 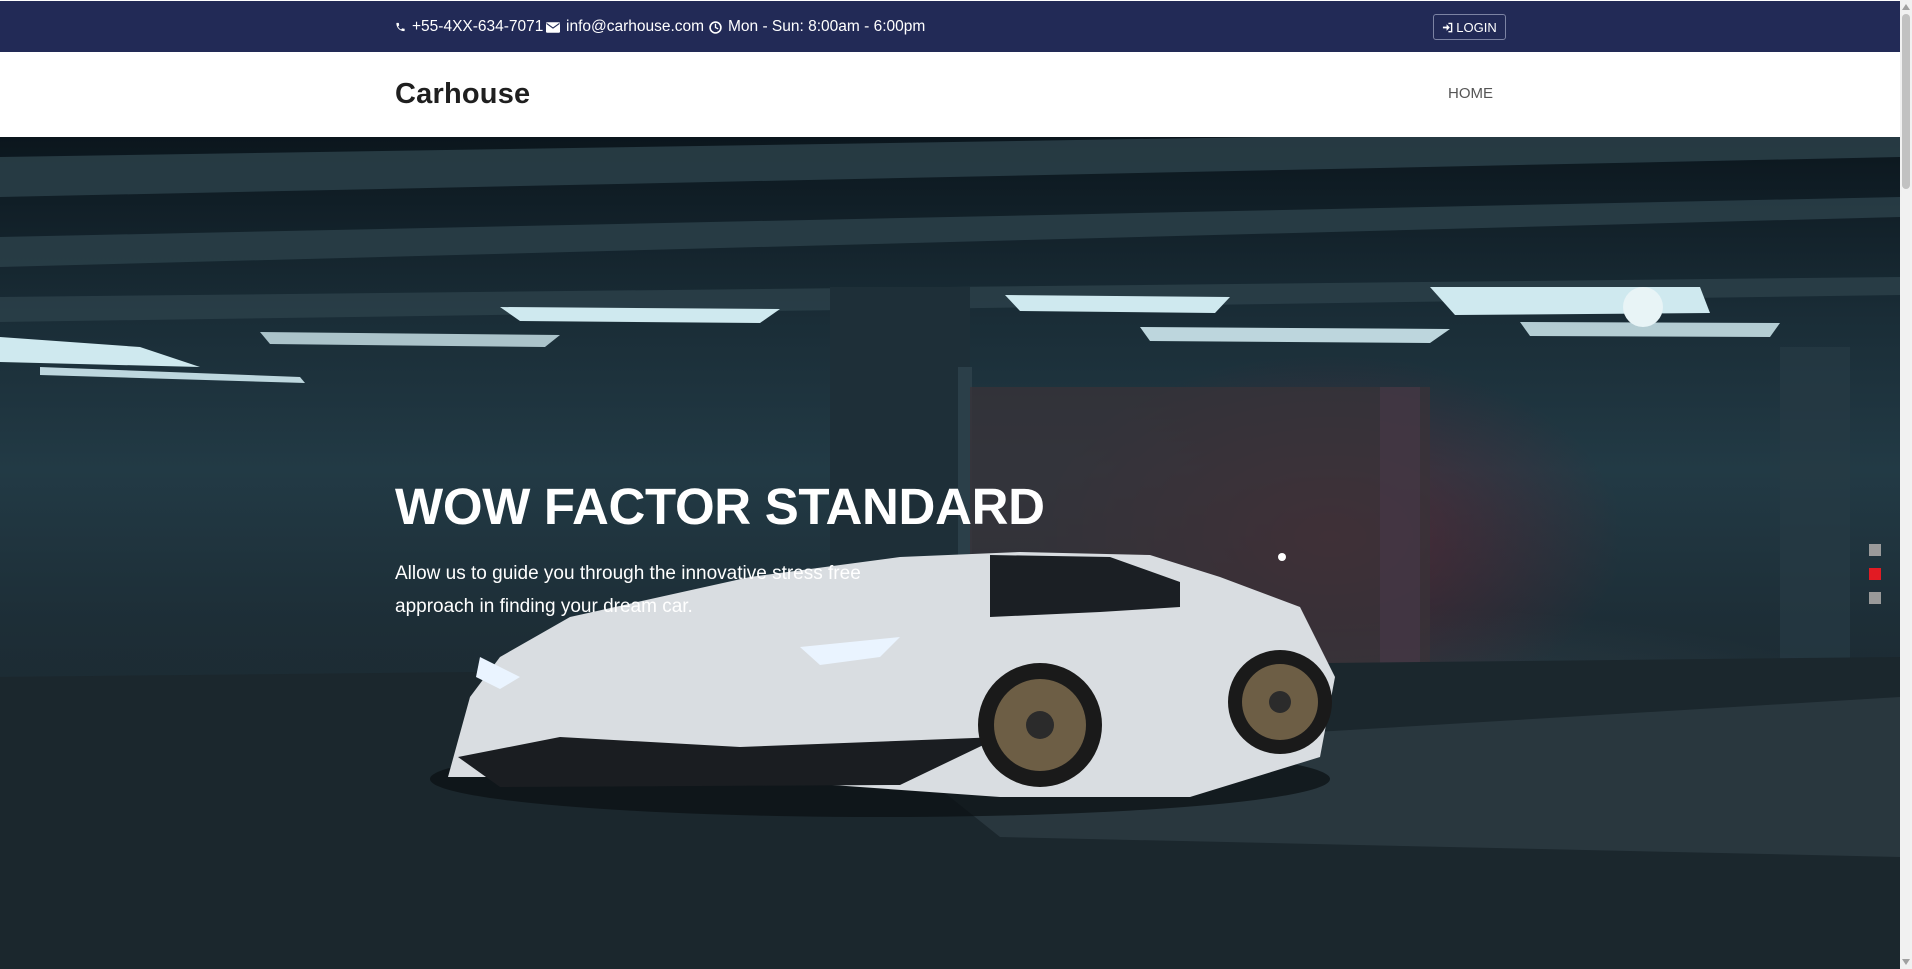 I want to click on business-hours: Mon - Sun: 8:00am - 6:00pm, so click(x=817, y=27).